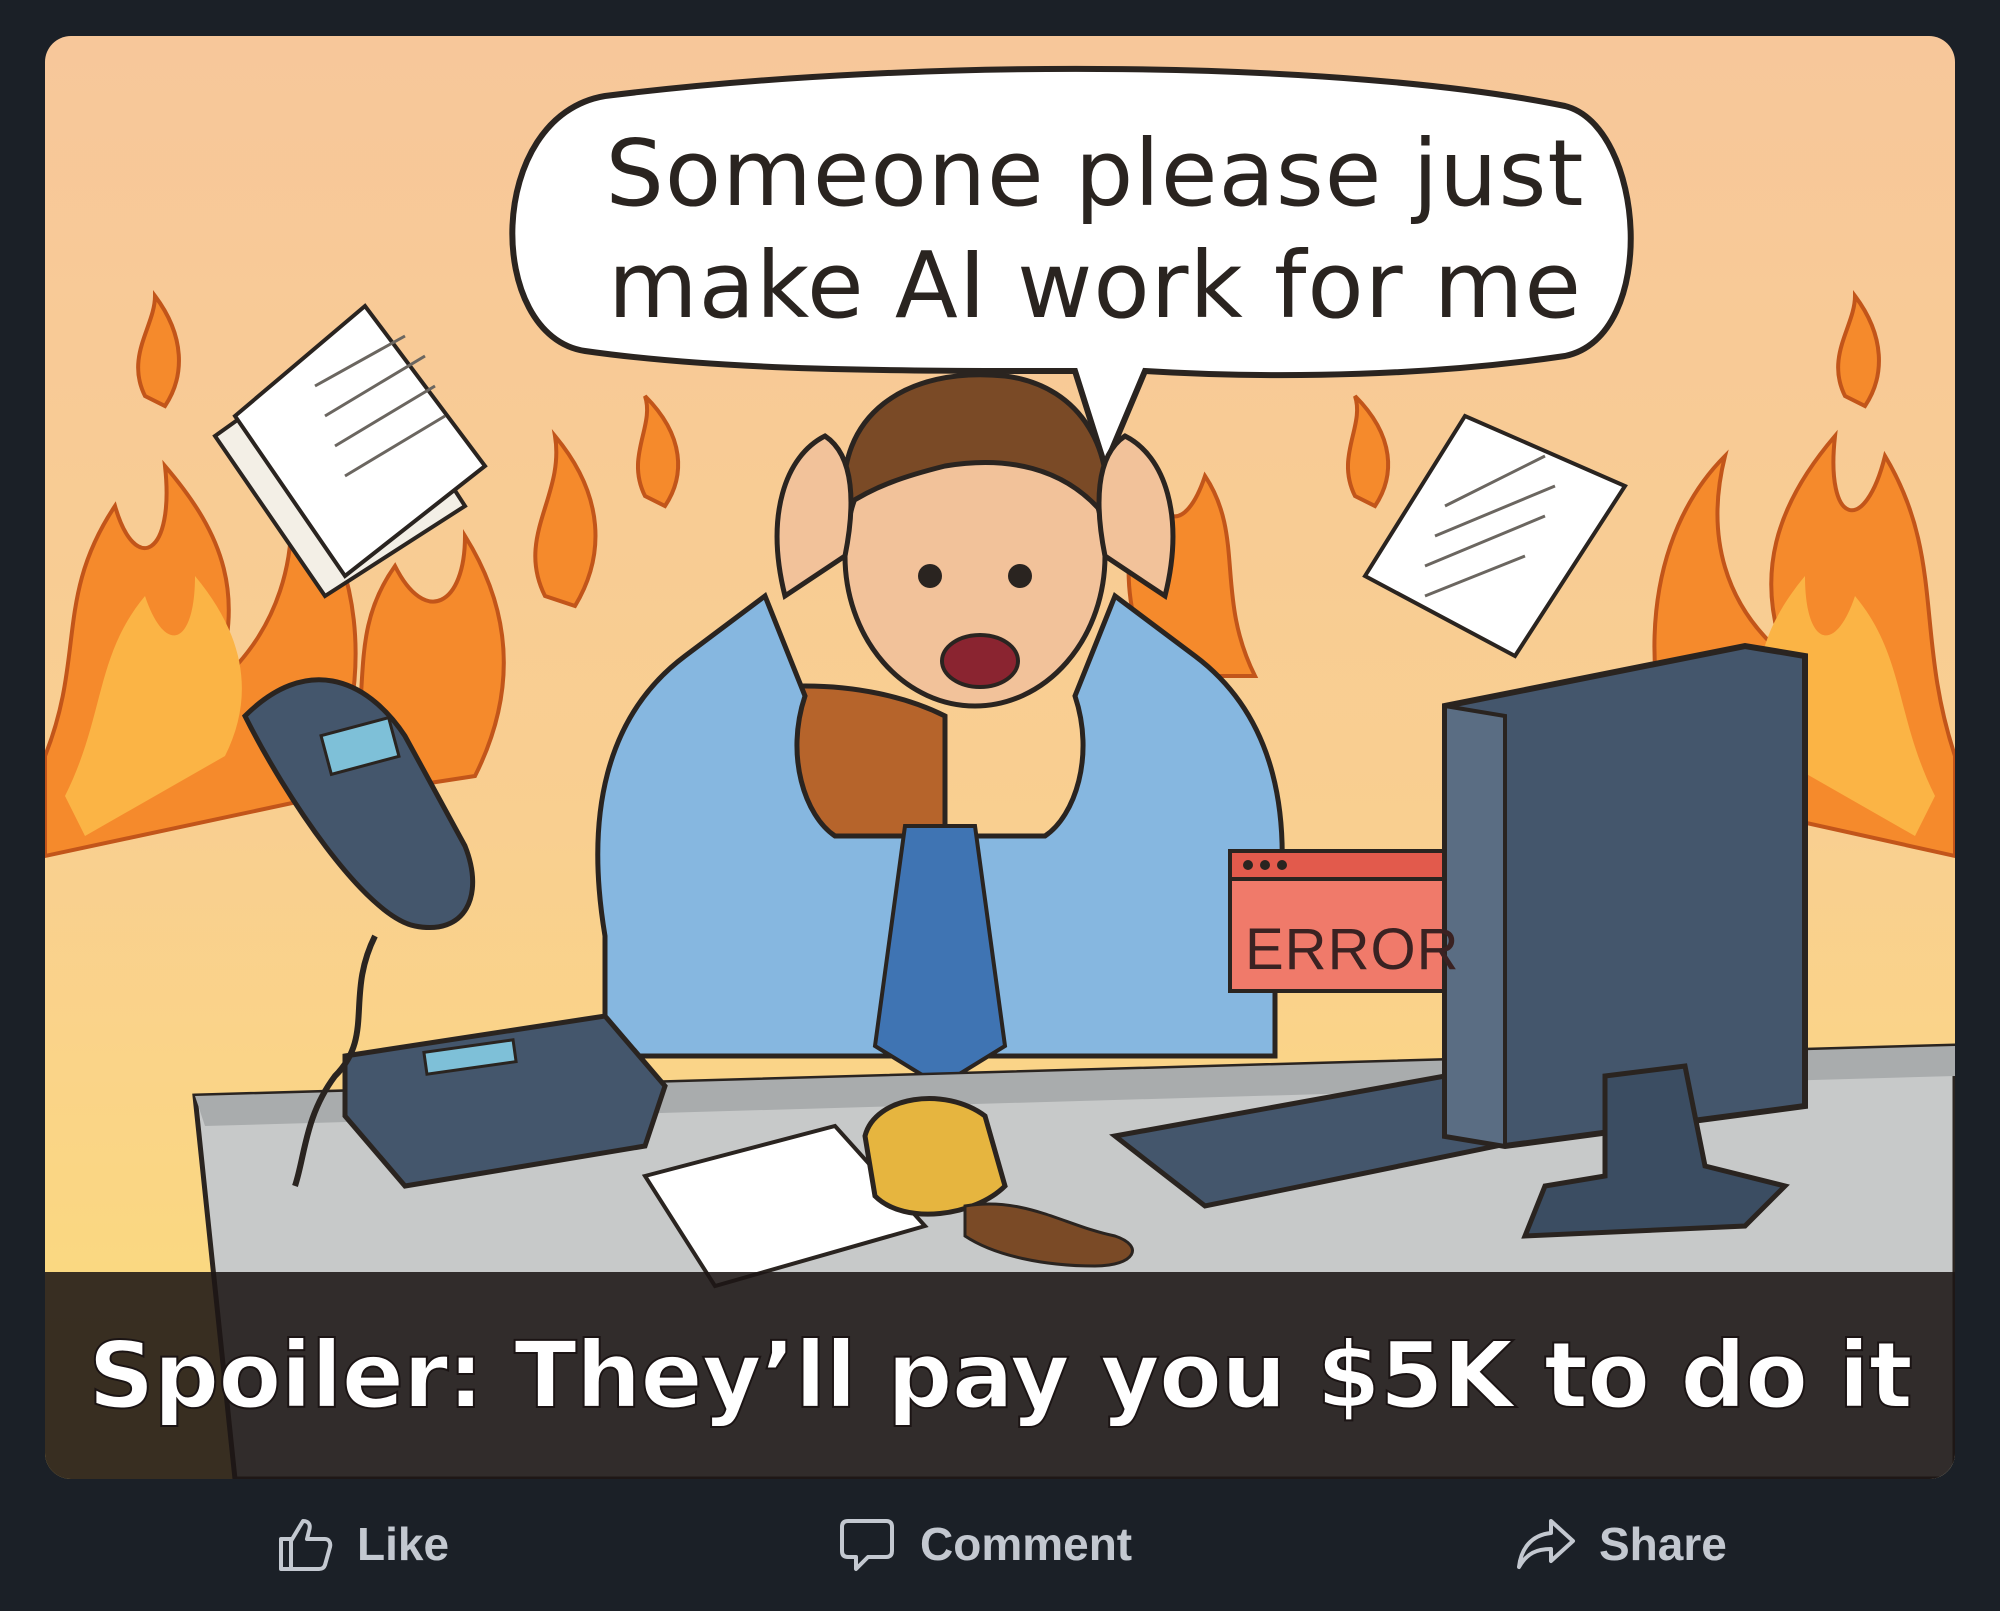 This screenshot has height=1611, width=2000. Describe the element at coordinates (1546, 1544) in the screenshot. I see `share-arrow-icon` at that location.